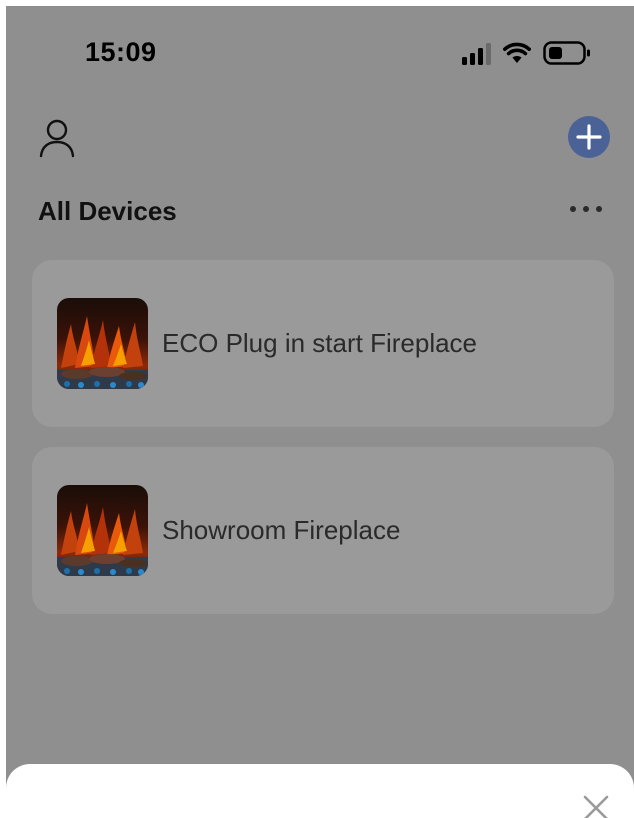  What do you see at coordinates (57, 138) in the screenshot?
I see `person-icon` at bounding box center [57, 138].